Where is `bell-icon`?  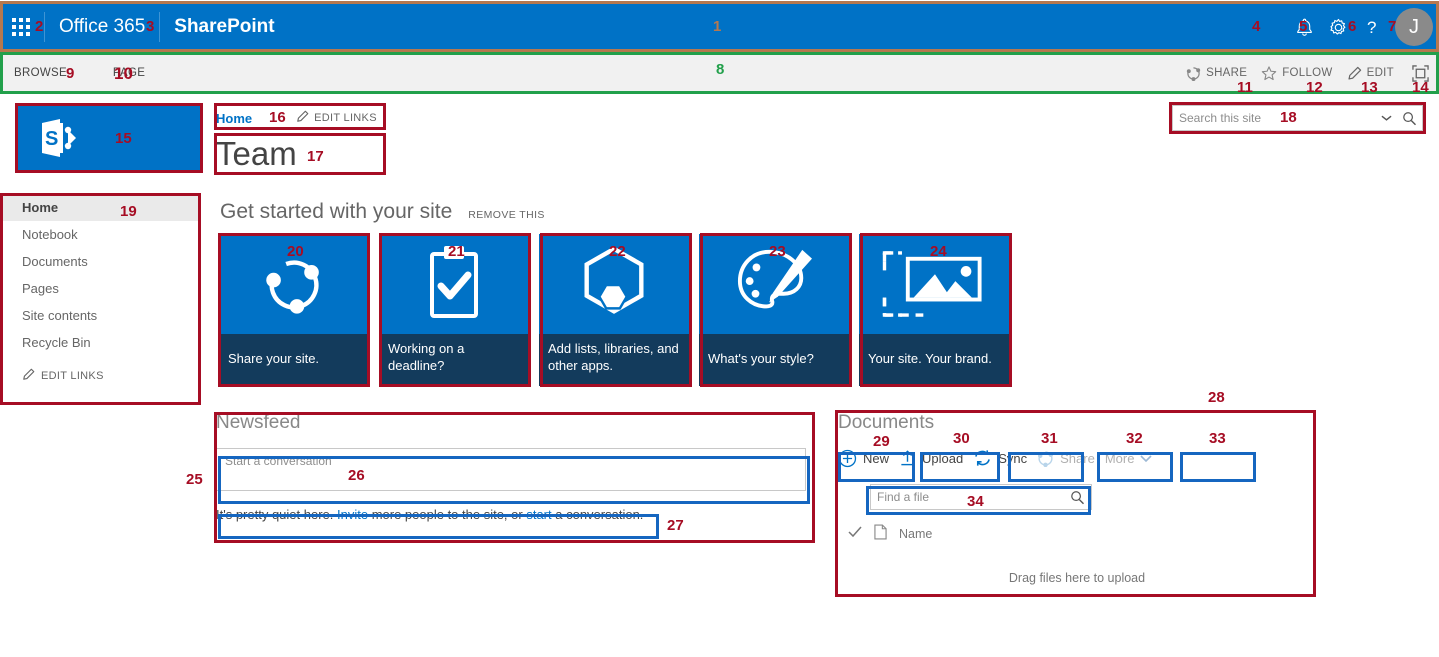 bell-icon is located at coordinates (1304, 27).